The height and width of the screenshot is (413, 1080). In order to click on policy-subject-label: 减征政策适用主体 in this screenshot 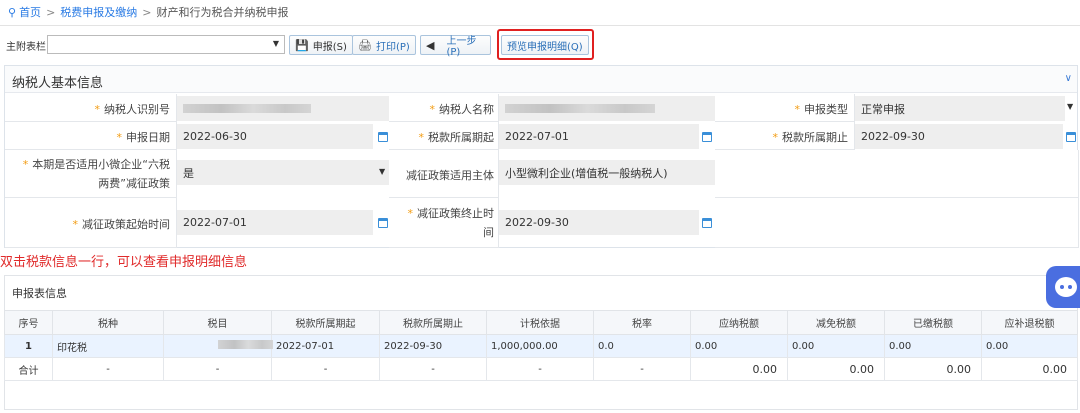, I will do `click(450, 175)`.